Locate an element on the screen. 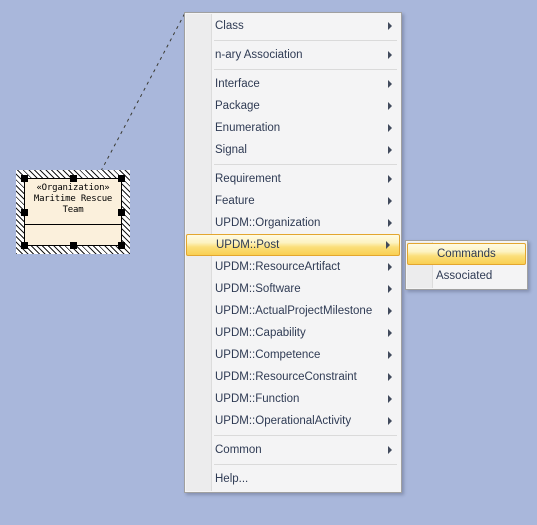 Image resolution: width=537 pixels, height=525 pixels. menu-item-label: Requirement is located at coordinates (248, 179).